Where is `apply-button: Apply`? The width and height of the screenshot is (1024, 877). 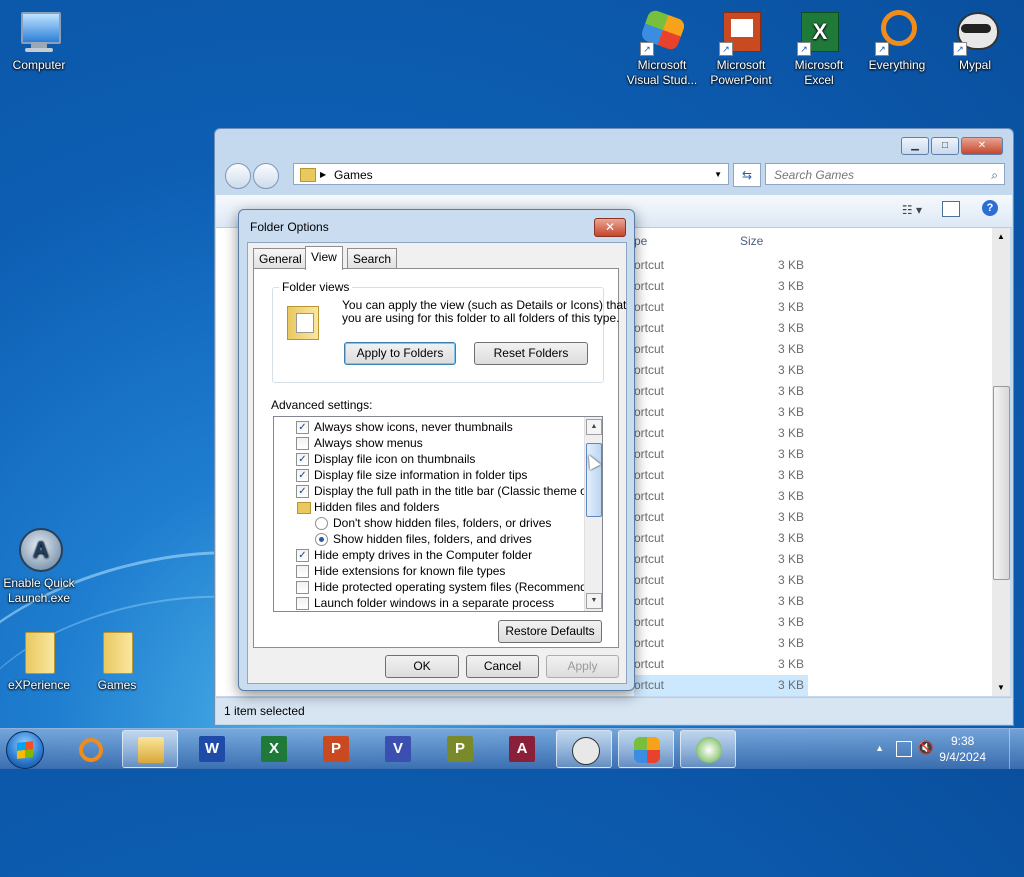
apply-button: Apply is located at coordinates (582, 666).